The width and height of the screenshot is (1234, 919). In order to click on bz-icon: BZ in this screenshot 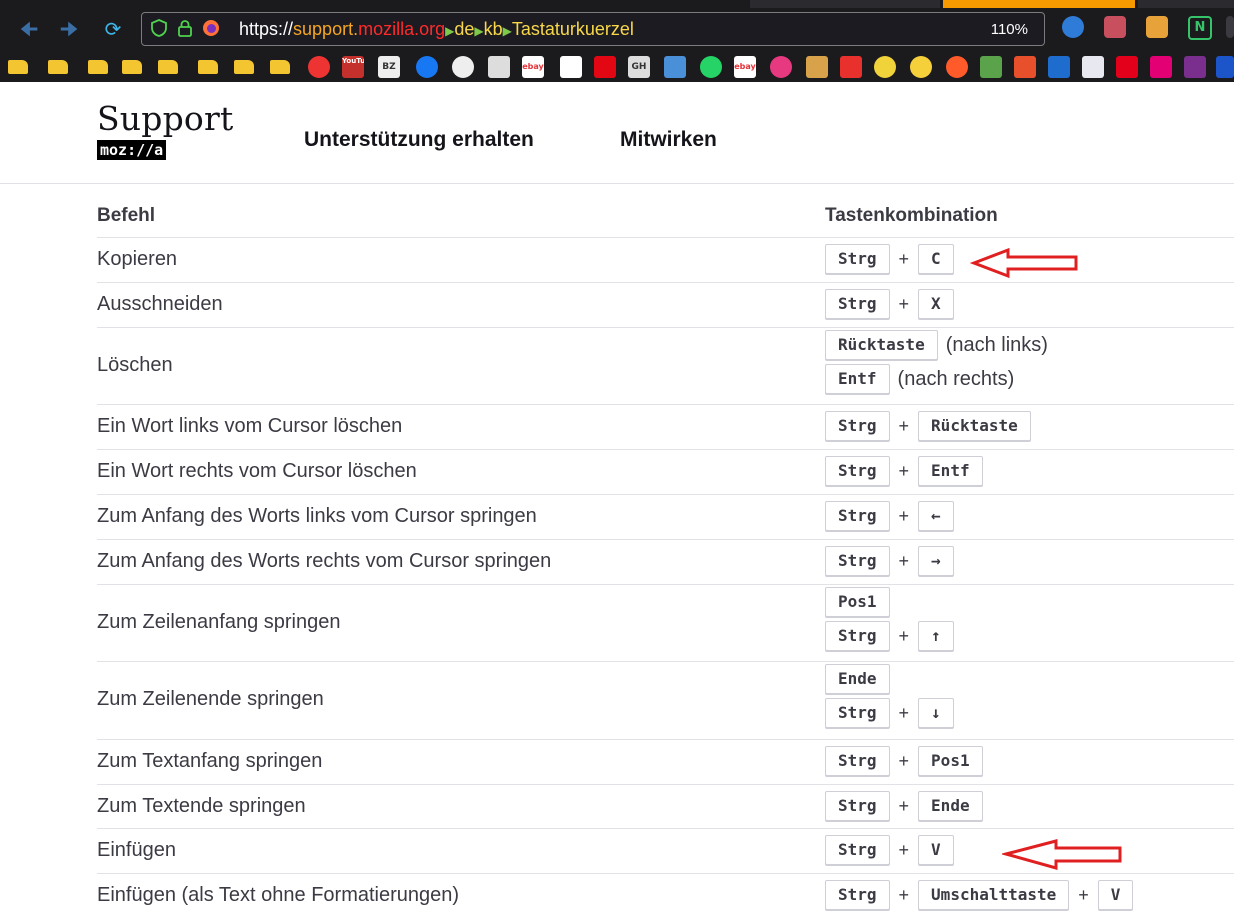, I will do `click(389, 67)`.